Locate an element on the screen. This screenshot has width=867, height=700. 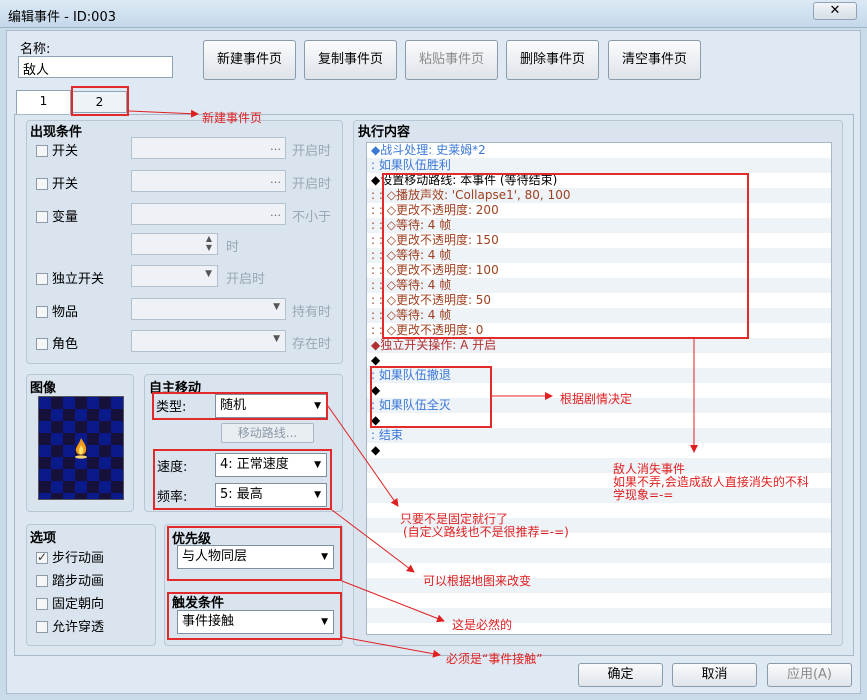
annotation-must-be: 必须是“事件接触” is located at coordinates (494, 659).